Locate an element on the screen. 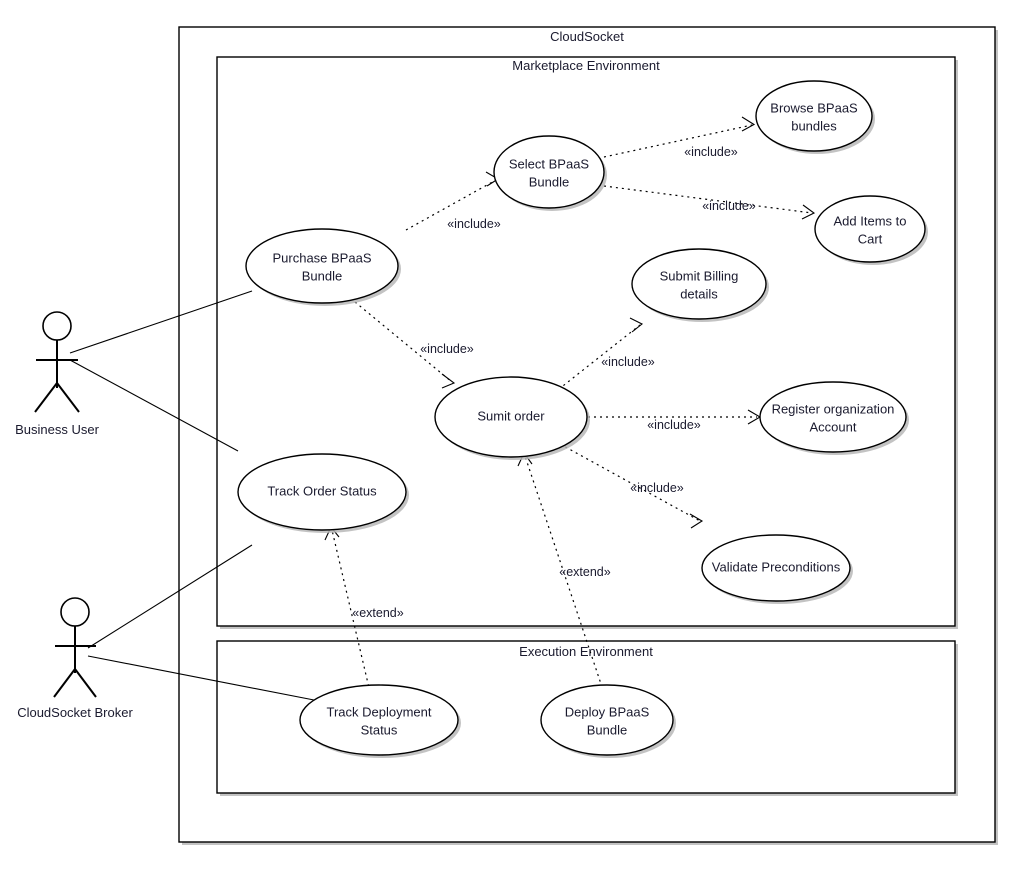 The width and height of the screenshot is (1021, 874). use-case-label-select-bpaas-bundle-line1: Select BPaaS is located at coordinates (549, 163).